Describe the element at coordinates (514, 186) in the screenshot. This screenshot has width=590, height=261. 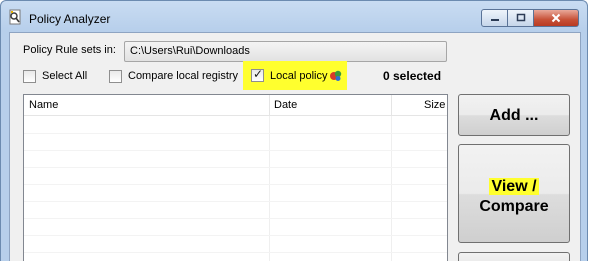
I see `view-compare-label-line1: View /` at that location.